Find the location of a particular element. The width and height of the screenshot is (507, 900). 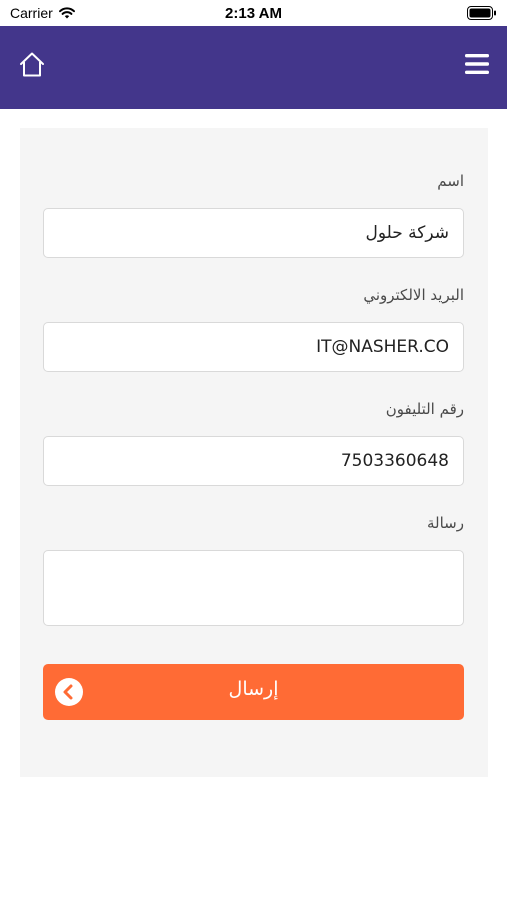

phone-field is located at coordinates (253, 461).